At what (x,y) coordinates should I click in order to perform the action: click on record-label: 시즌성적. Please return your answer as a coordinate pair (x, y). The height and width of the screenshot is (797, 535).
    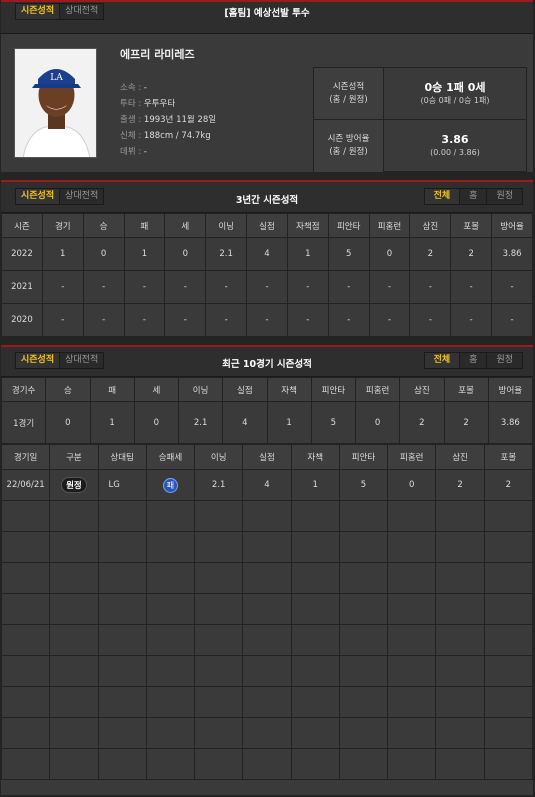
    Looking at the image, I should click on (348, 86).